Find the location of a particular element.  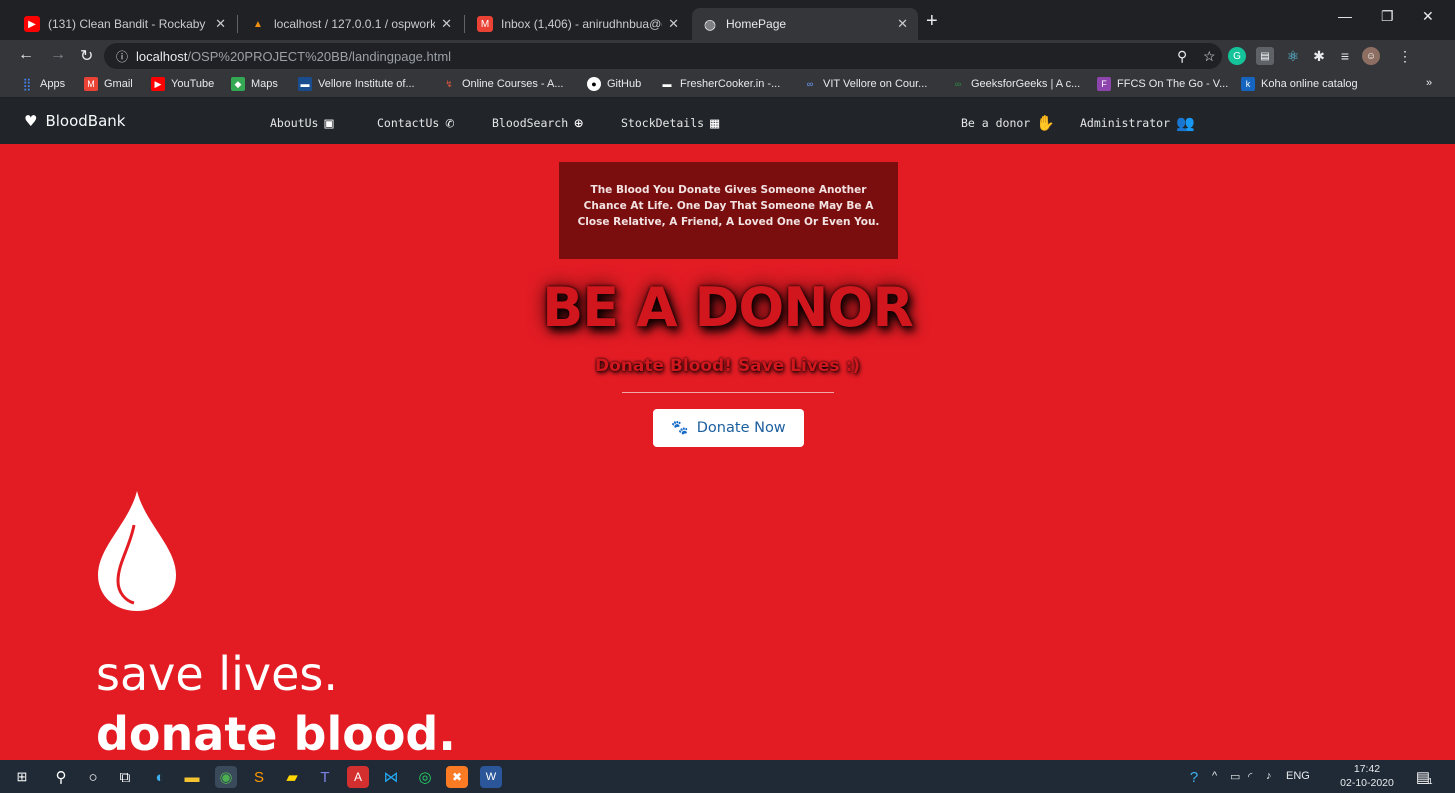

notification-count: 1 is located at coordinates (1430, 781).